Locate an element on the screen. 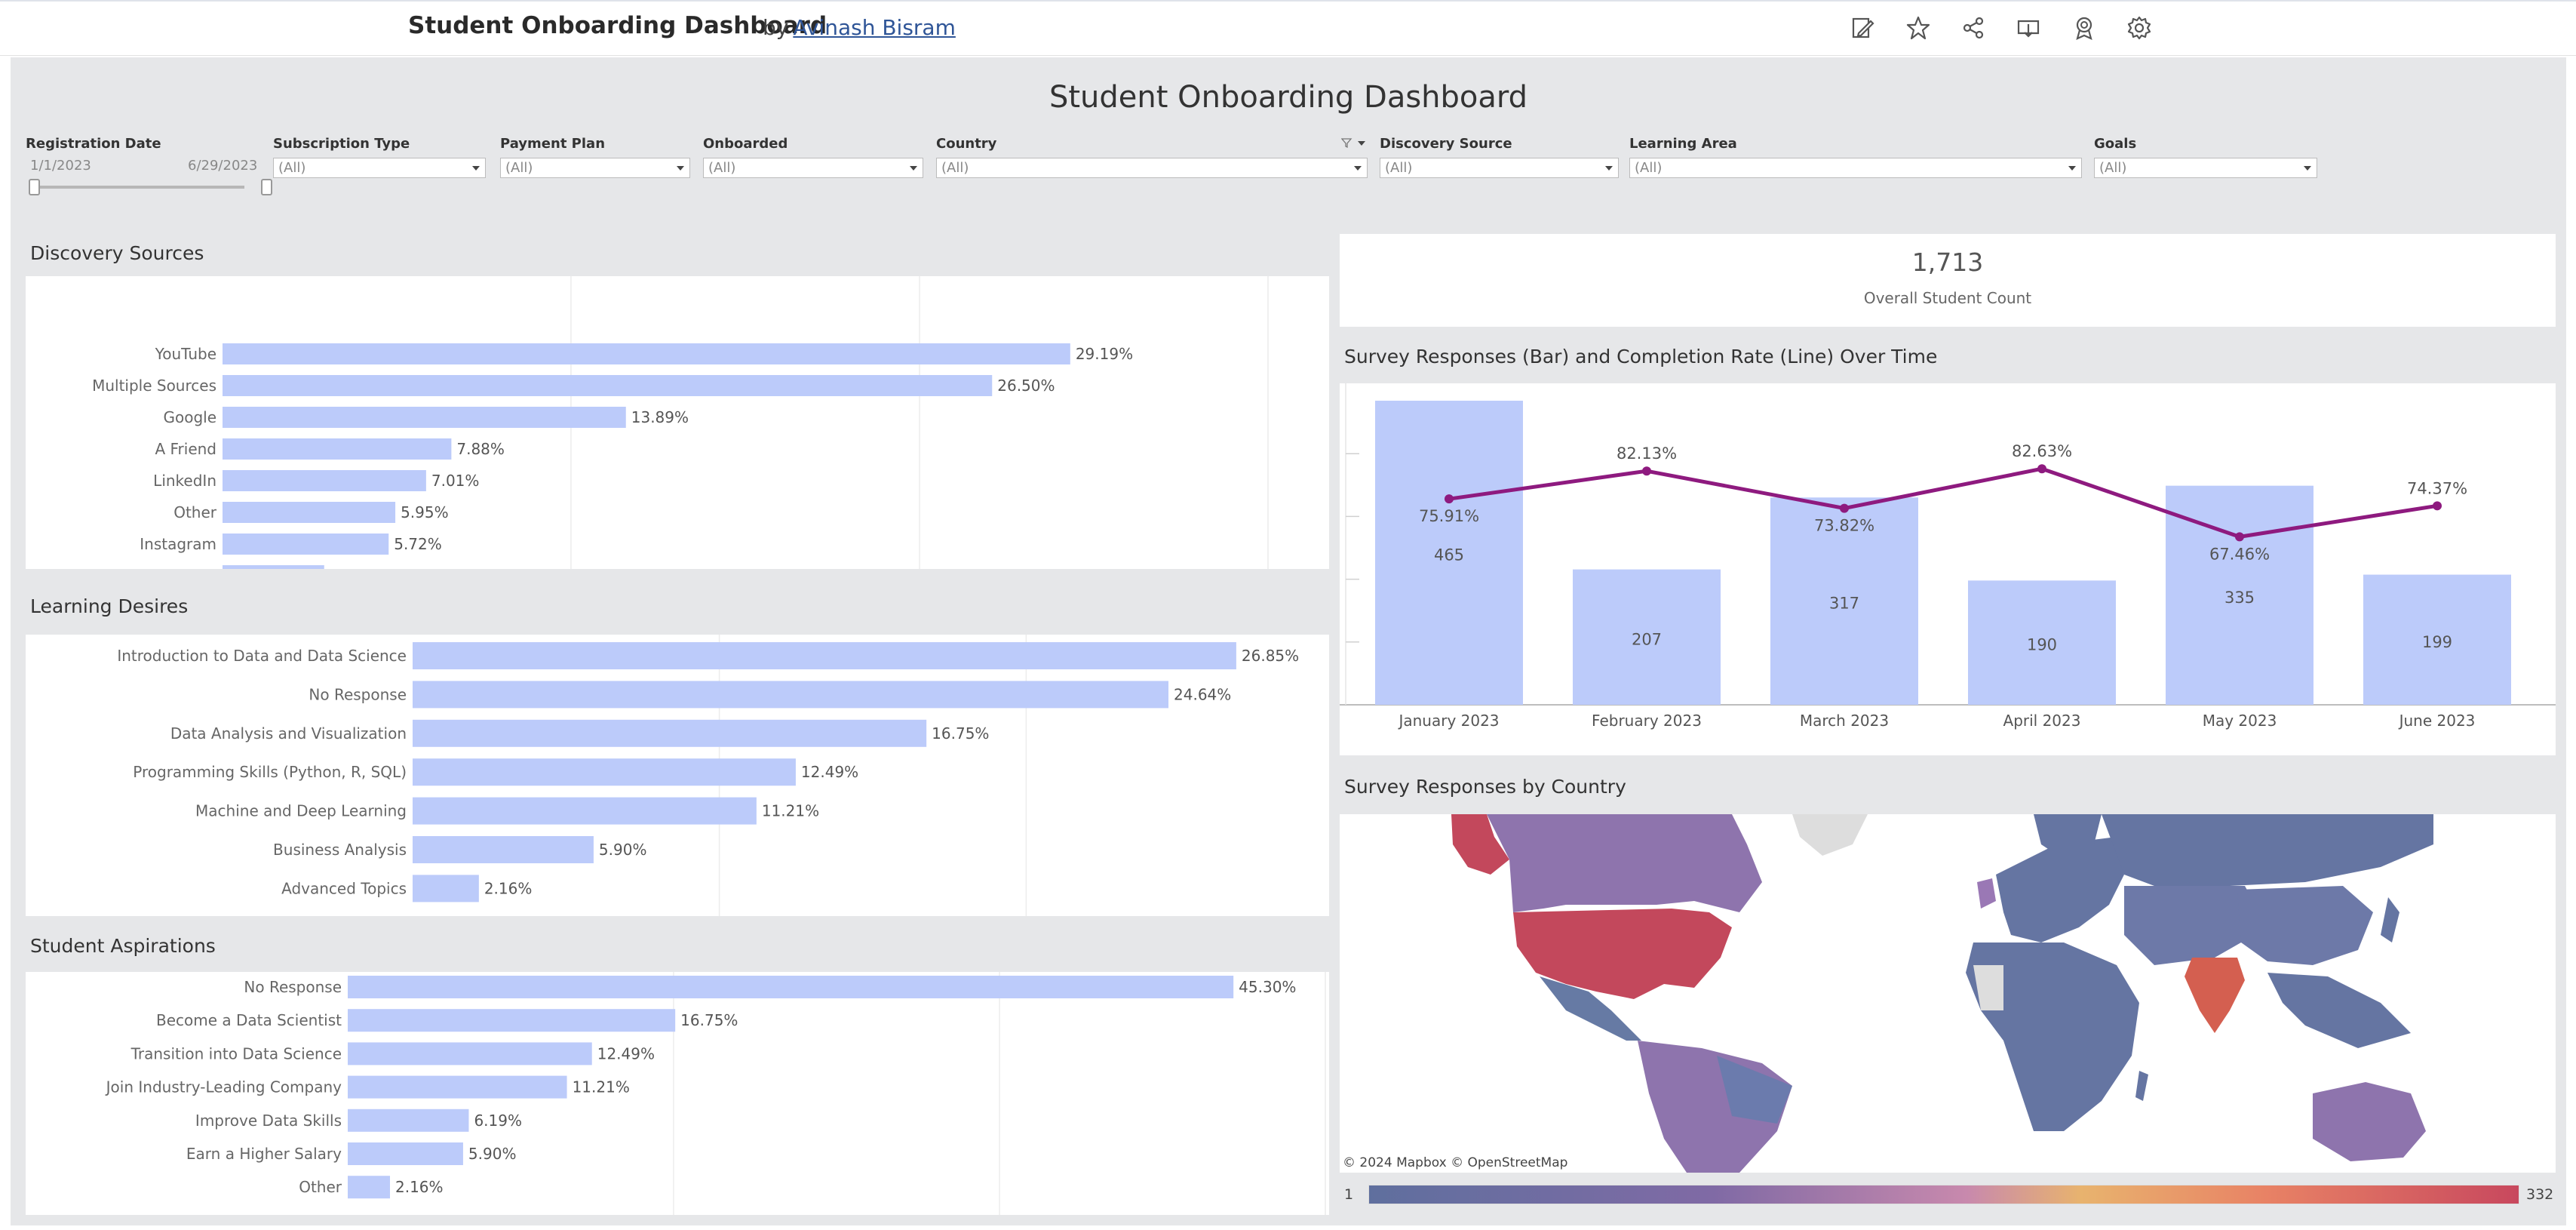  category-label: Become a Data Scientist is located at coordinates (249, 1020).